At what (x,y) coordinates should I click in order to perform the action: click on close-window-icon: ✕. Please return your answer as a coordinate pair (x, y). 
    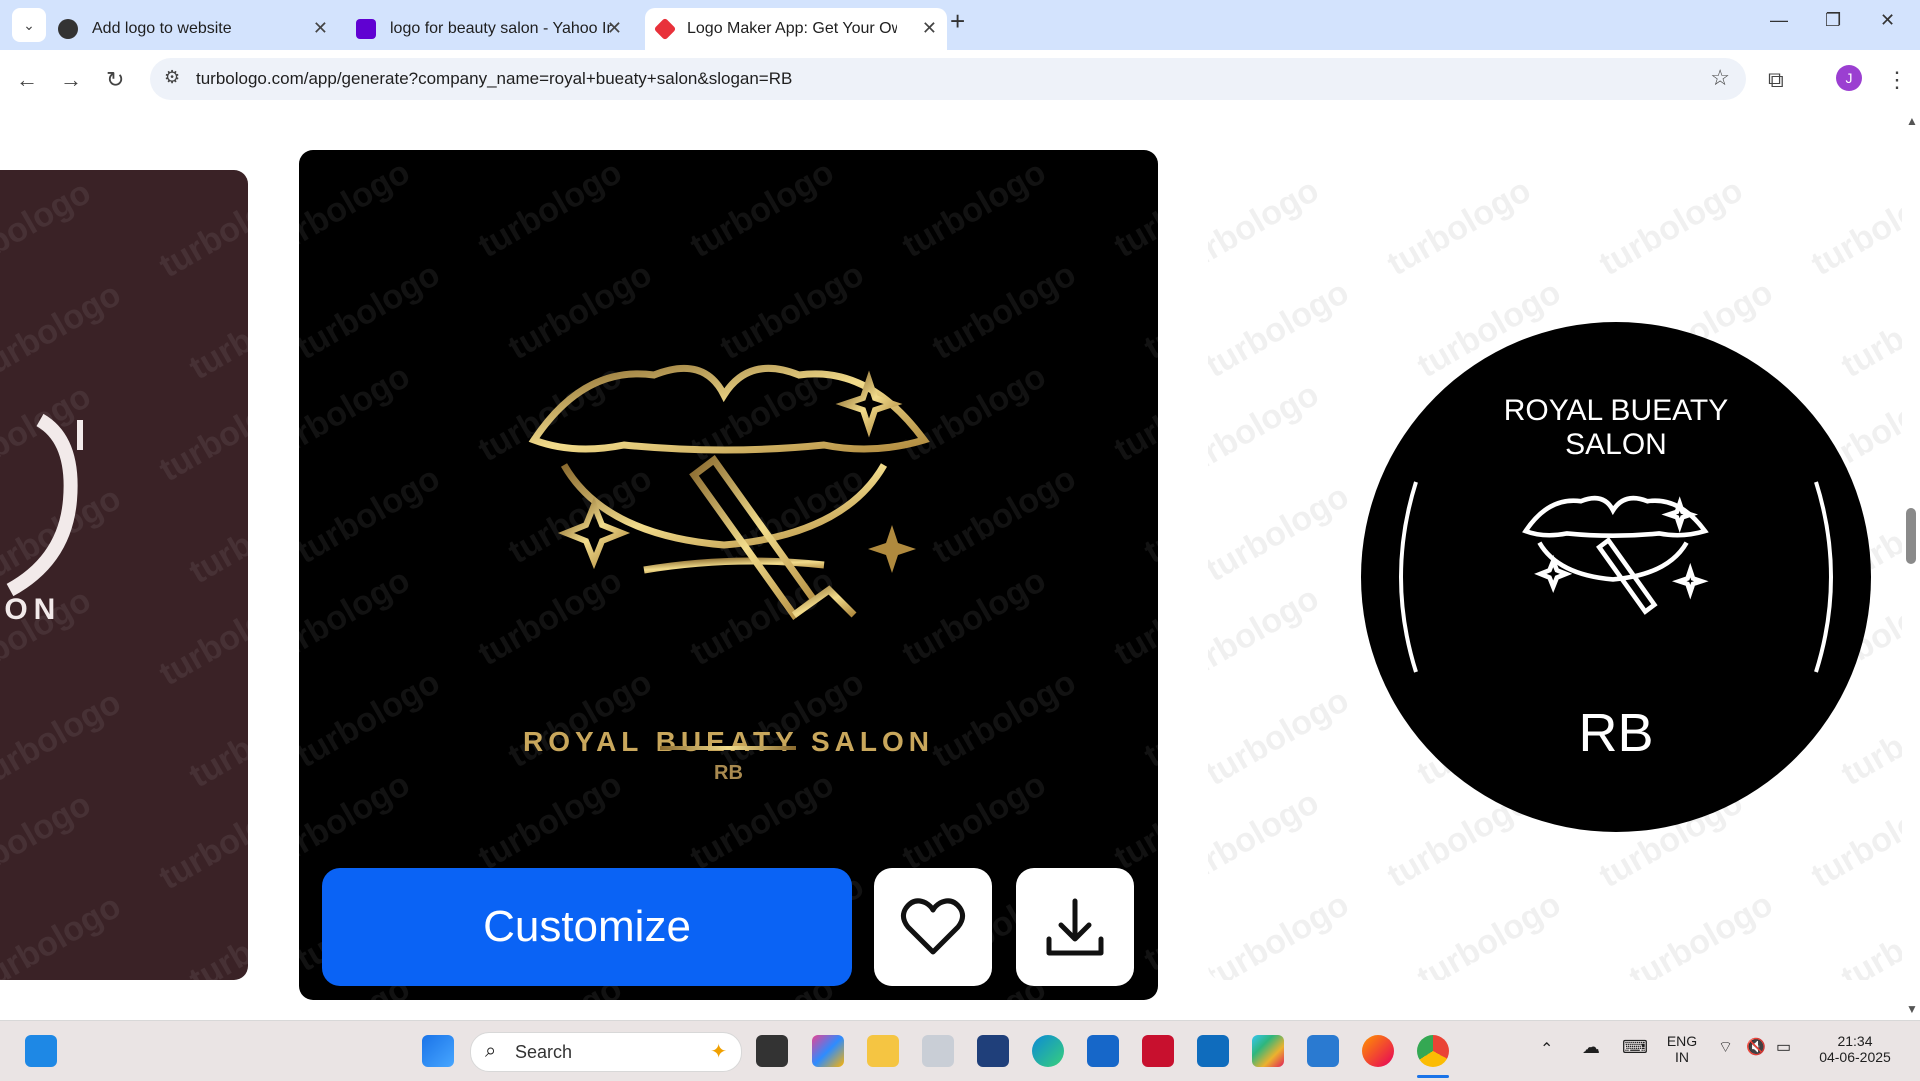
    Looking at the image, I should click on (1887, 20).